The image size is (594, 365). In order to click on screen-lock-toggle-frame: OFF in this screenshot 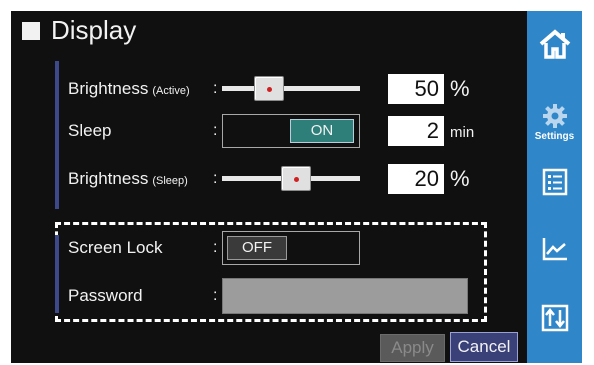, I will do `click(291, 248)`.